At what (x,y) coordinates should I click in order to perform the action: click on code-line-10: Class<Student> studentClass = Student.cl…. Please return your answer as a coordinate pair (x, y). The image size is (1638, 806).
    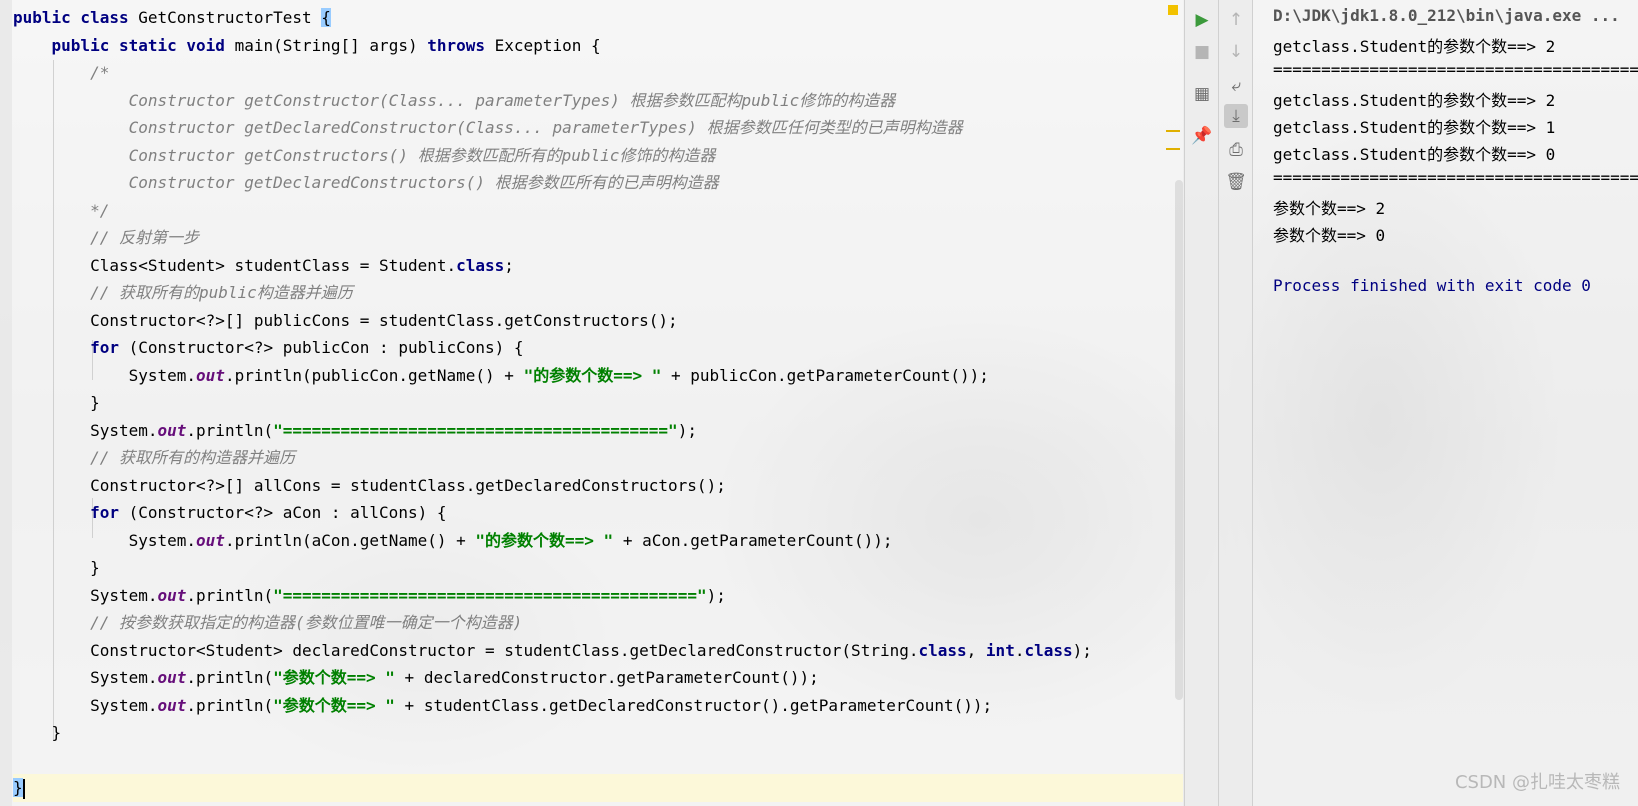
    Looking at the image, I should click on (263, 265).